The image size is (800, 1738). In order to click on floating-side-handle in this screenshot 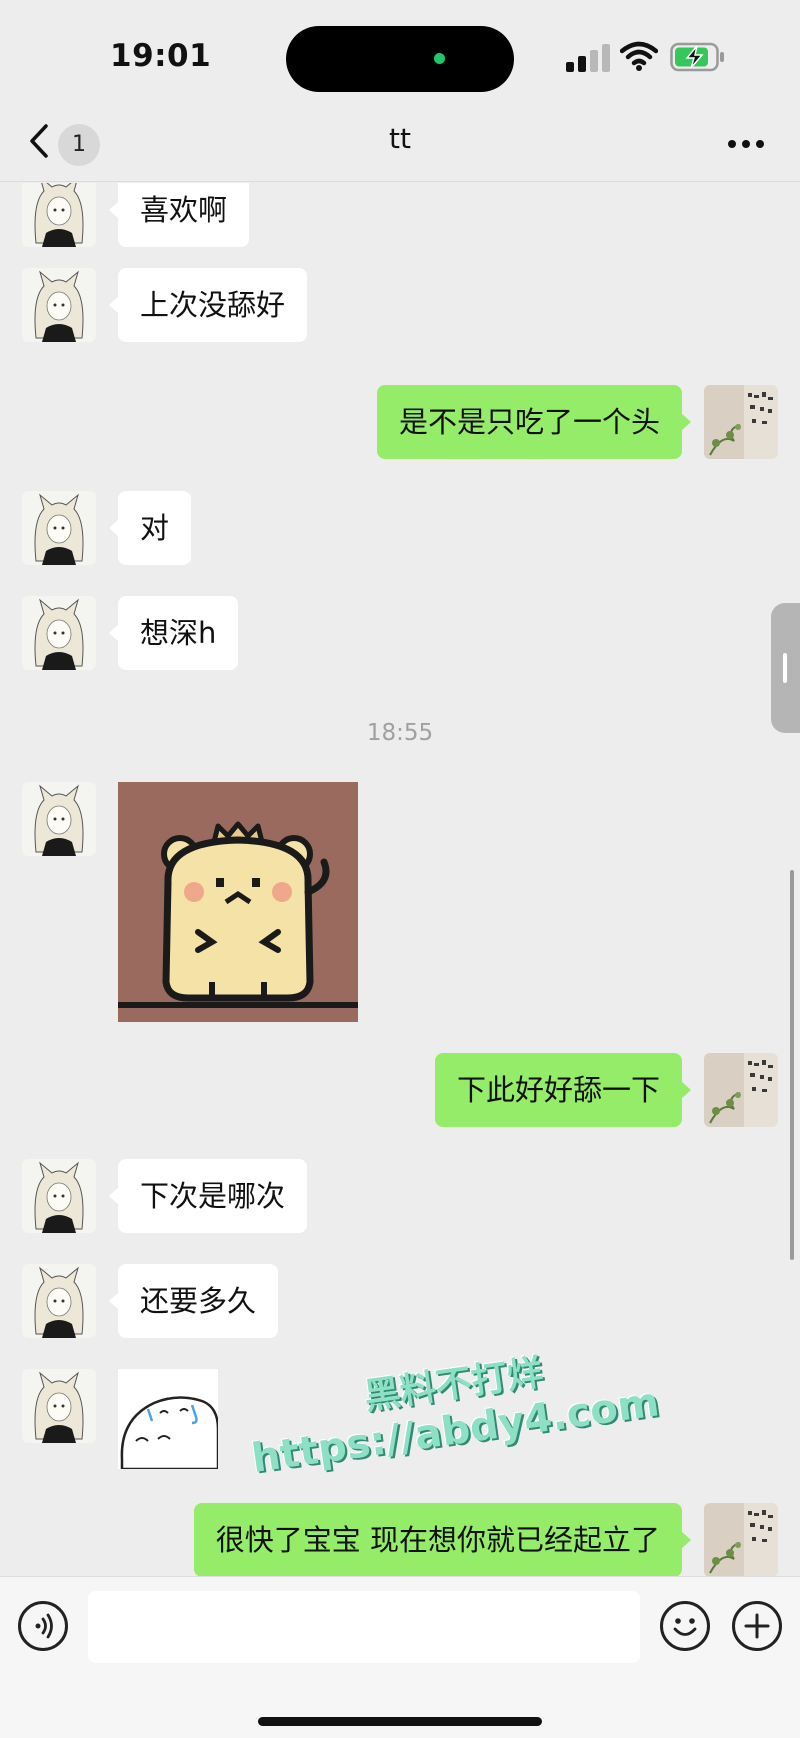, I will do `click(785, 668)`.